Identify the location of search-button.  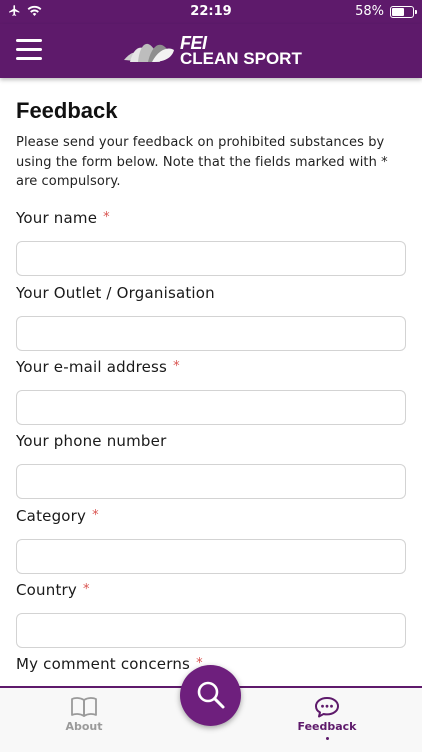
(210, 695).